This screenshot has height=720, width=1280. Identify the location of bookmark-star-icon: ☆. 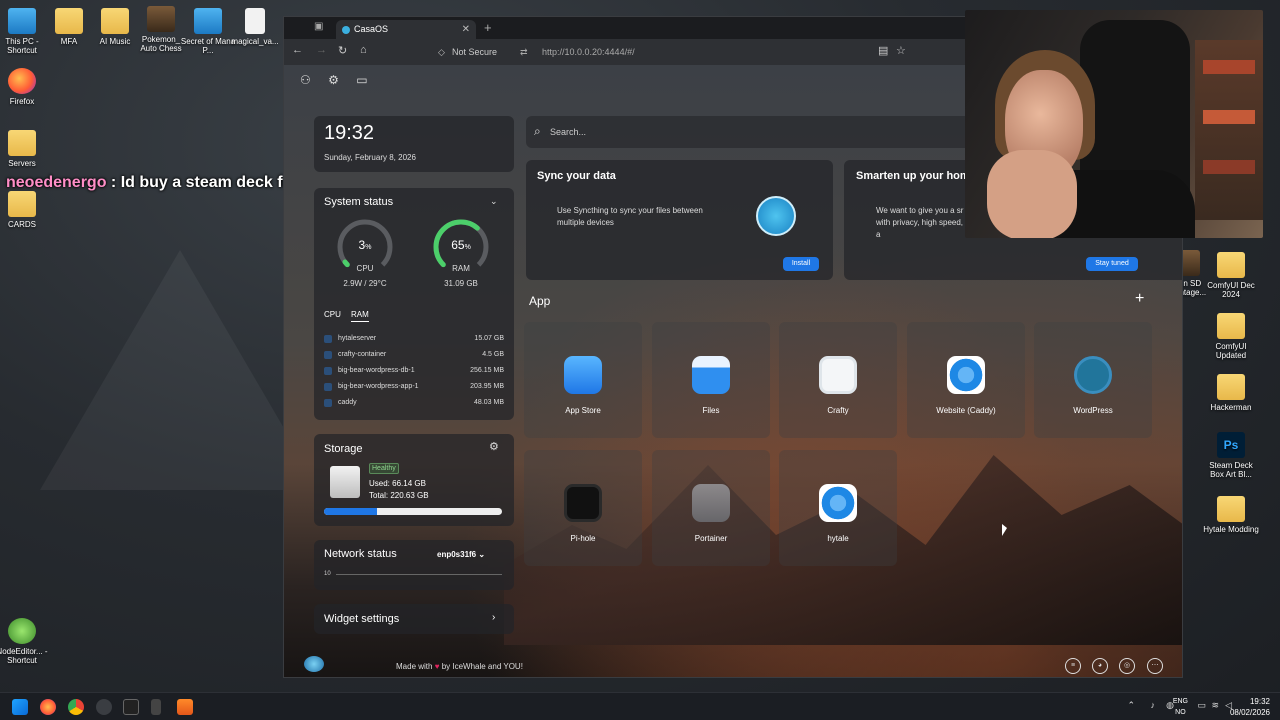
(901, 50).